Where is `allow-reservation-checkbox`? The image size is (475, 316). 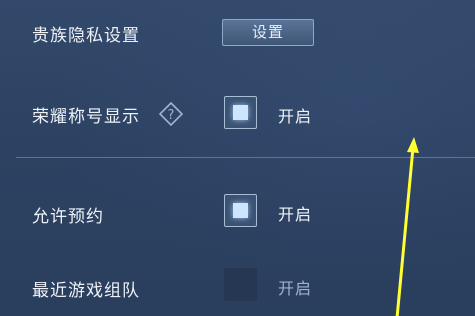 allow-reservation-checkbox is located at coordinates (240, 210).